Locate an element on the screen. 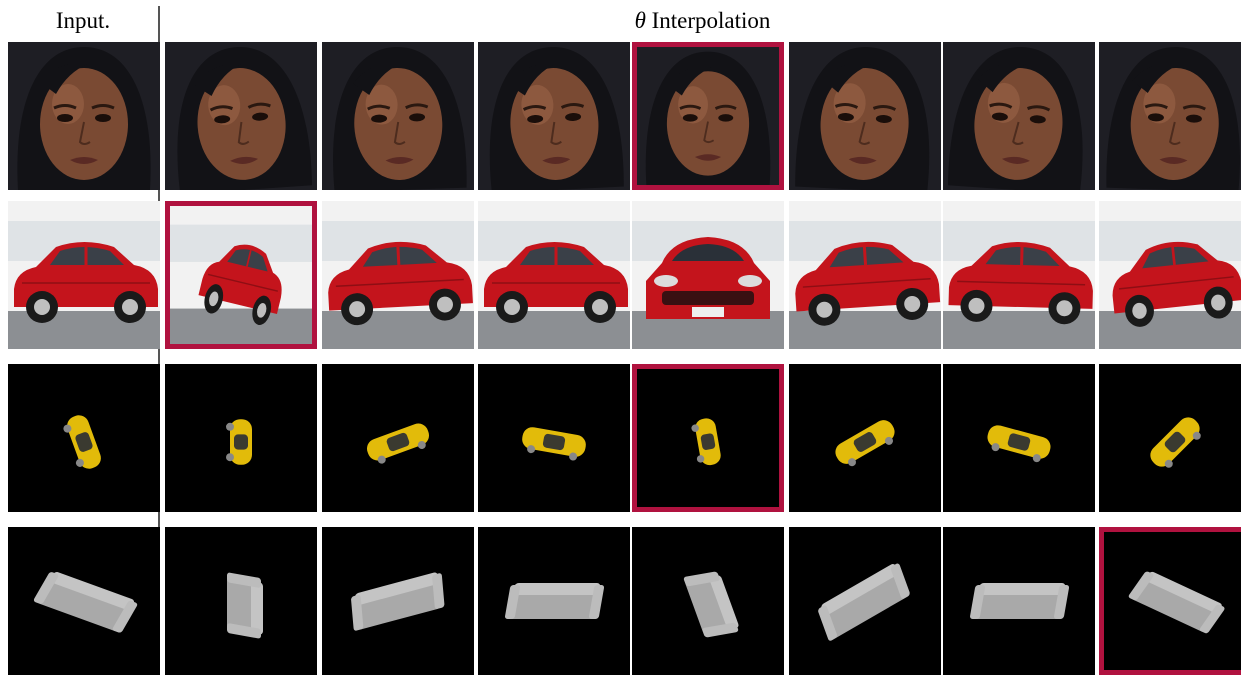  input-column-header: Input. is located at coordinates (83, 21).